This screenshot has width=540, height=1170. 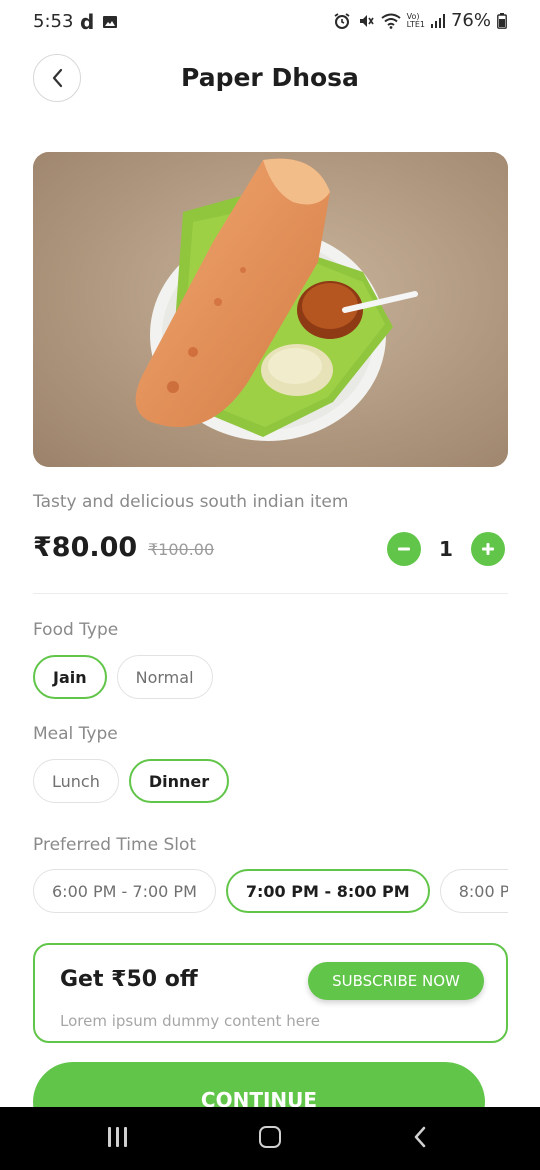 What do you see at coordinates (415, 20) in the screenshot?
I see `volte-icon: Vo) LTE1` at bounding box center [415, 20].